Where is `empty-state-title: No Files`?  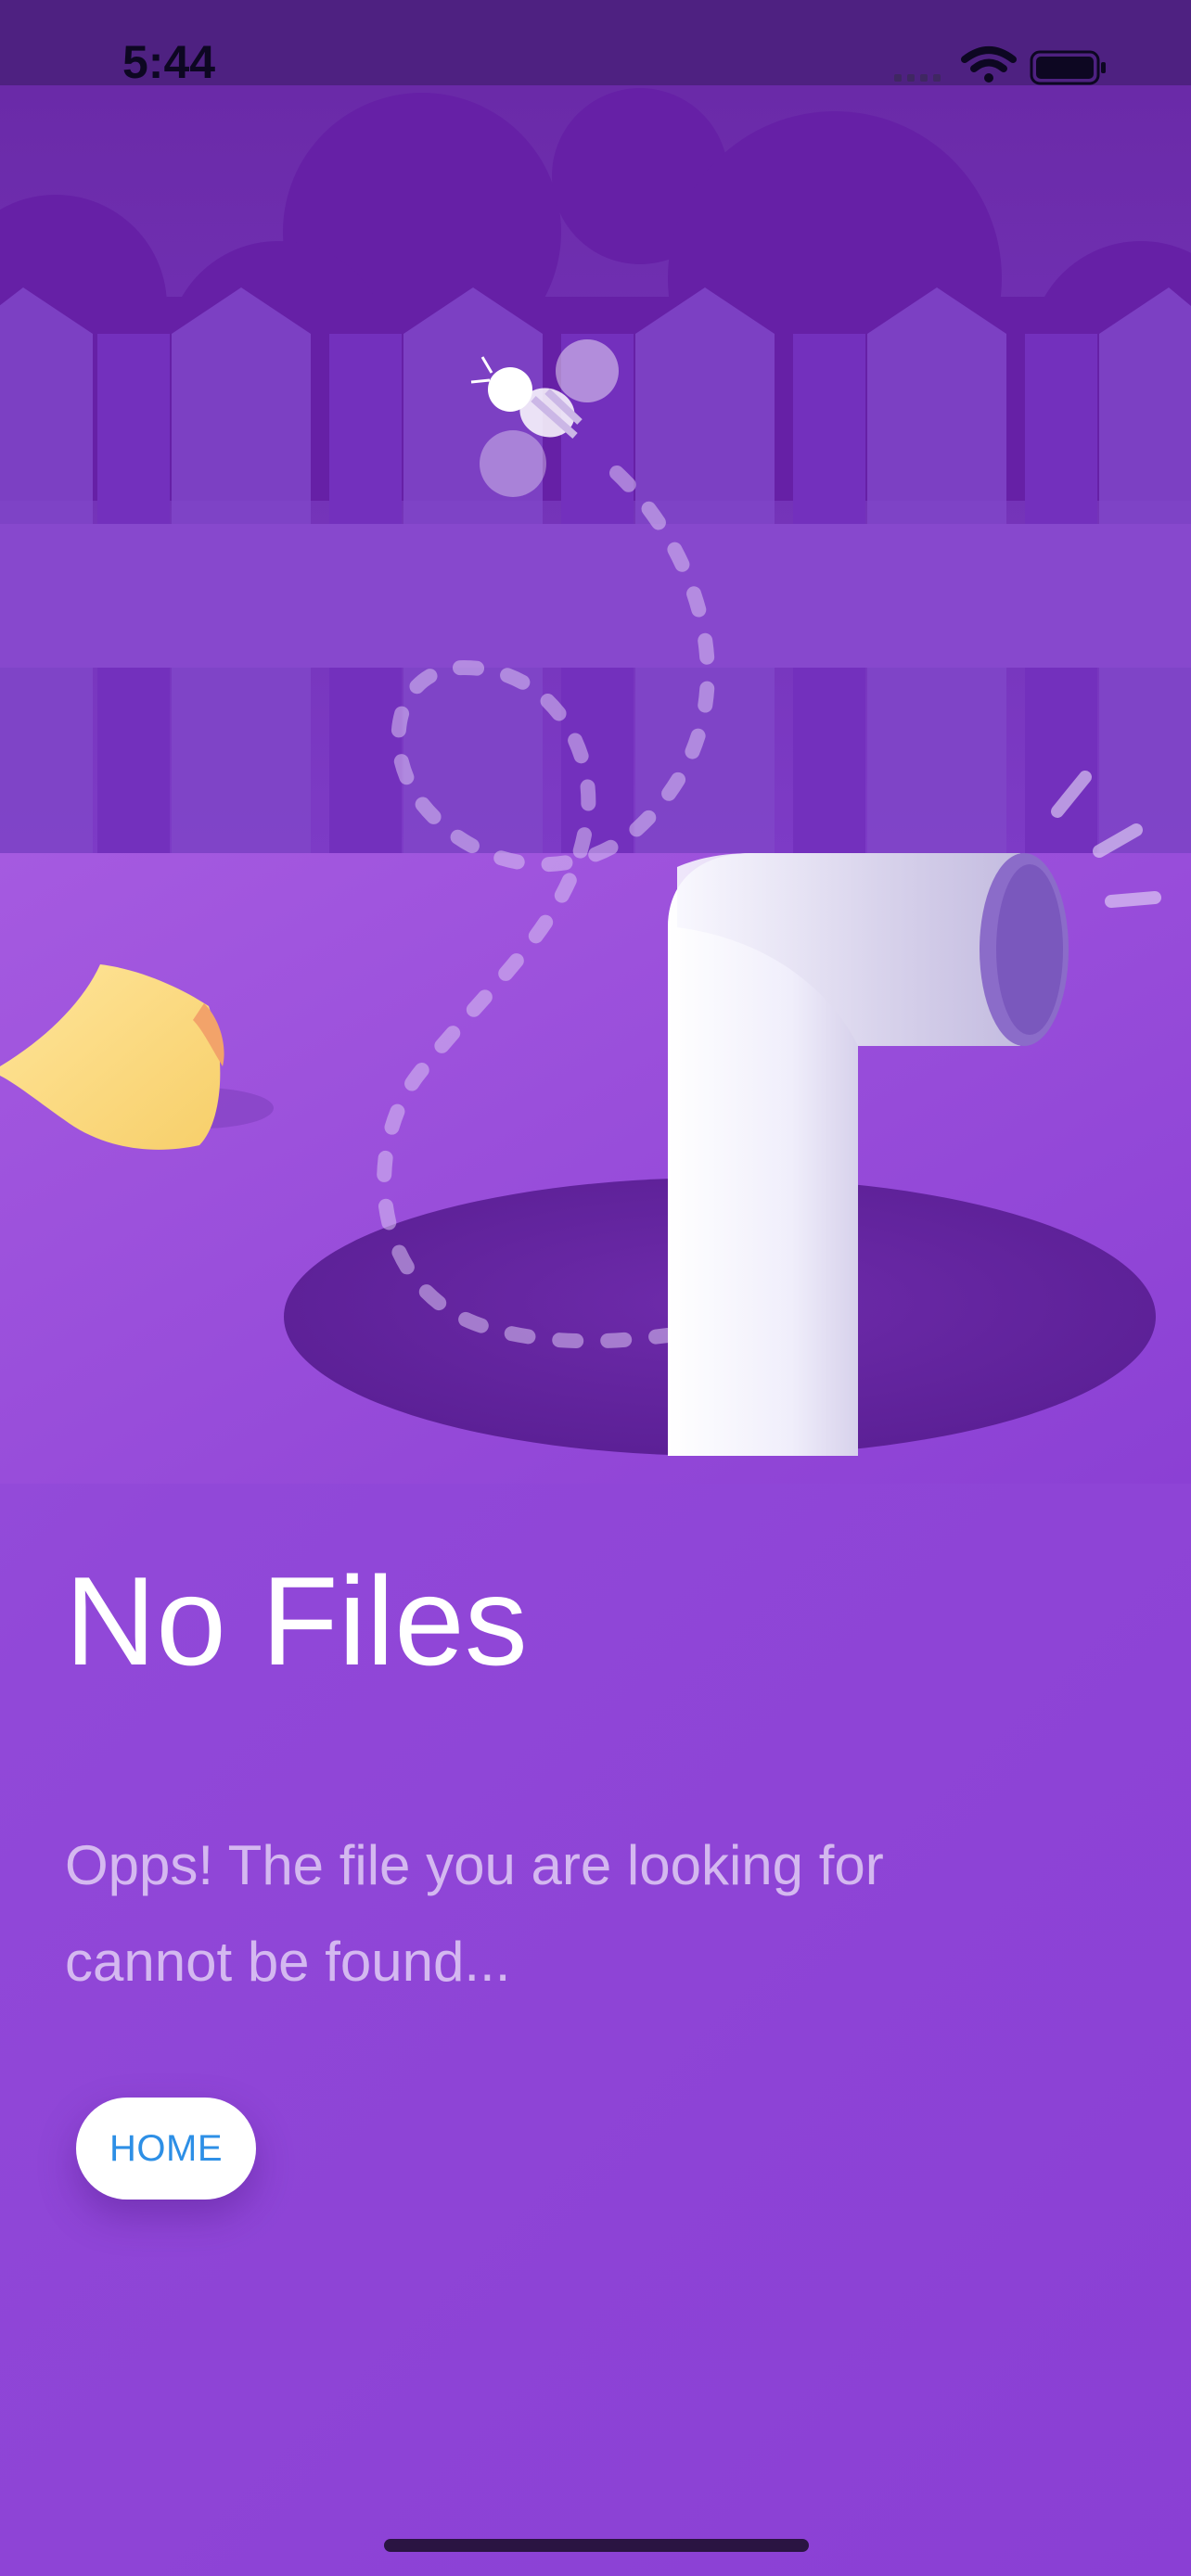 empty-state-title: No Files is located at coordinates (296, 1620).